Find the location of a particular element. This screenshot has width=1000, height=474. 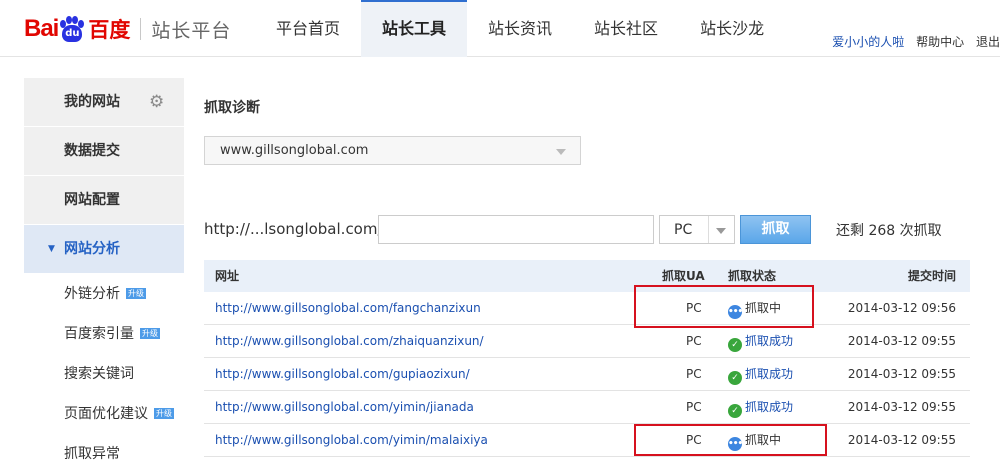

sidebar-item-site-config: 网站配置 is located at coordinates (104, 200).